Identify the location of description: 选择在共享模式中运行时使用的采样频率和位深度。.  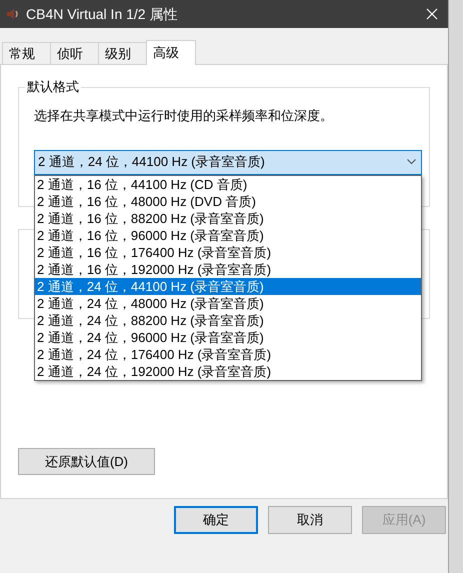
(184, 116).